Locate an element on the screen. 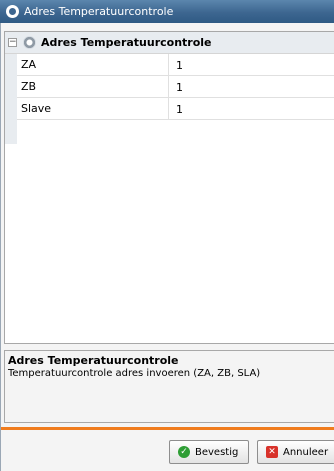  property-category: − Adres Temperatuurcontrole is located at coordinates (169, 43).